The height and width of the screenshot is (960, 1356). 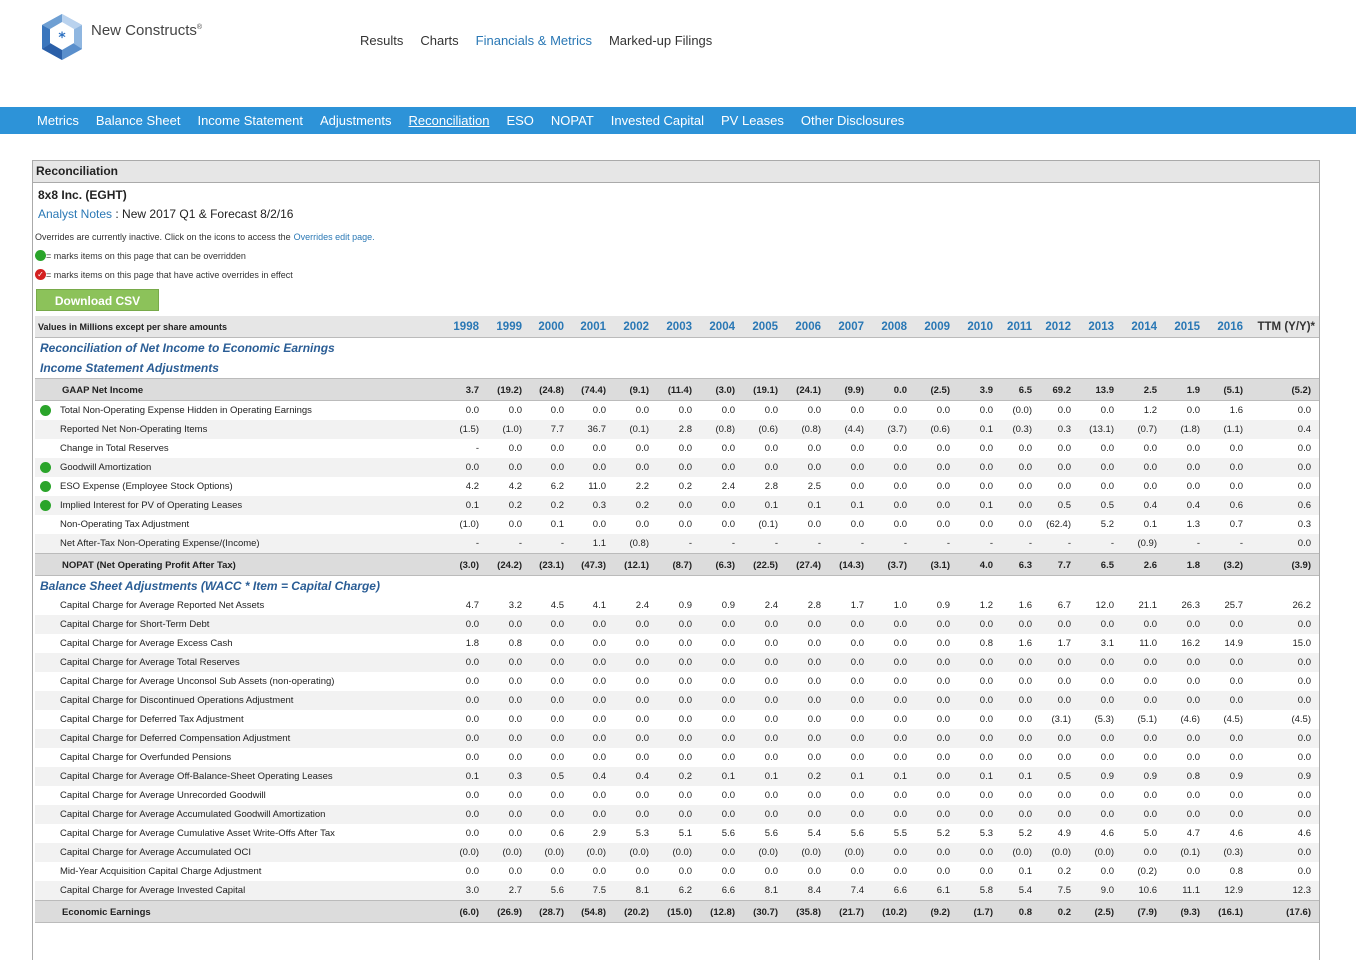 What do you see at coordinates (1094, 327) in the screenshot?
I see `column-header: 2013` at bounding box center [1094, 327].